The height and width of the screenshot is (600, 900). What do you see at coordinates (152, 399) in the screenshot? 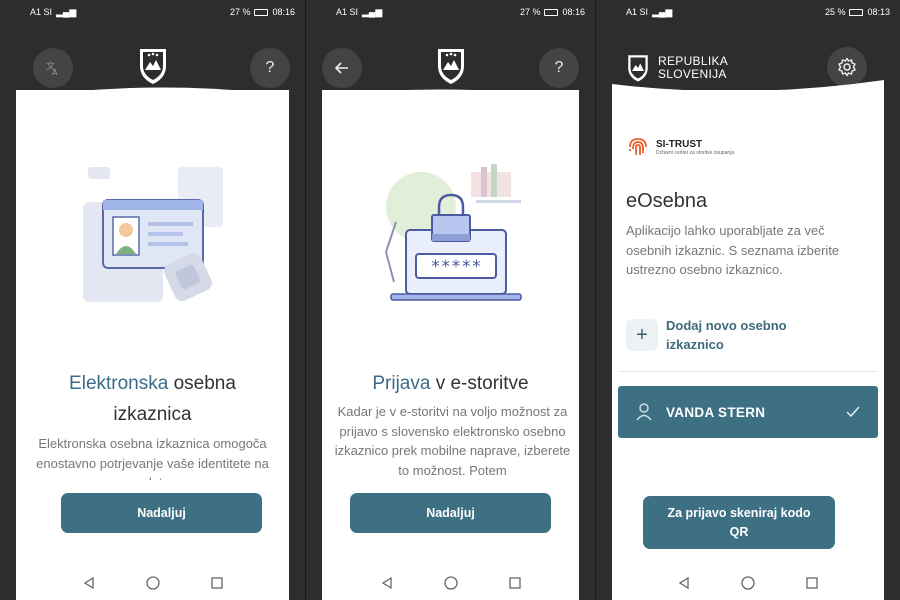
I see `onboarding-title: Elektronska osebna izkaznica` at bounding box center [152, 399].